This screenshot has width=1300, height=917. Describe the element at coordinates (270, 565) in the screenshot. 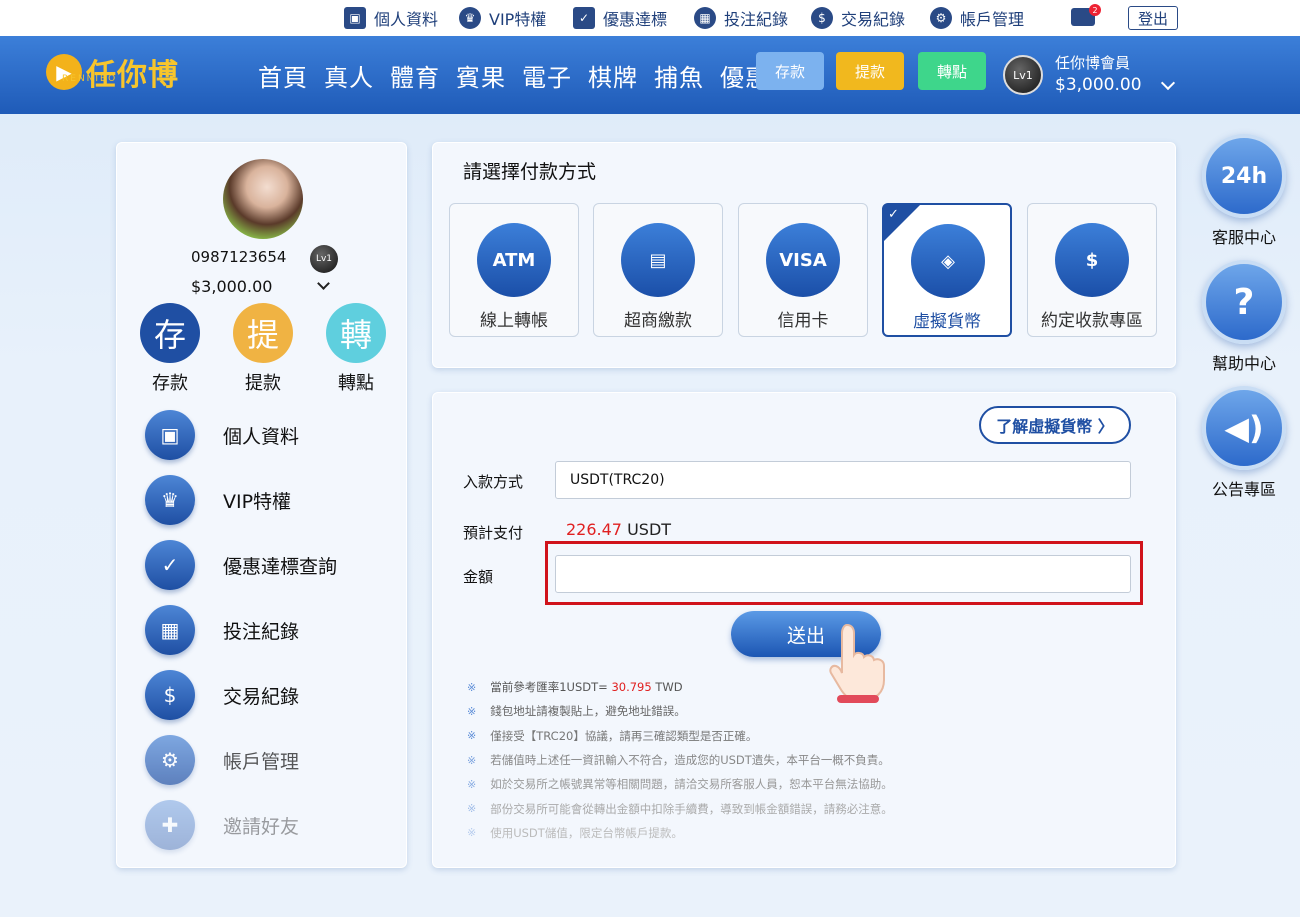

I see `sidebar-item-promo: ✓ 優惠達標查詢` at that location.